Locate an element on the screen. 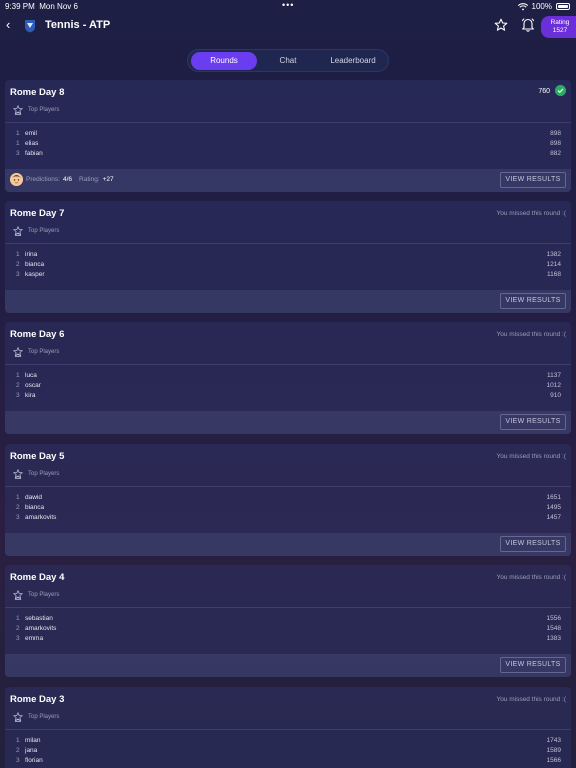 This screenshot has width=576, height=768. checkmark-icon is located at coordinates (560, 90).